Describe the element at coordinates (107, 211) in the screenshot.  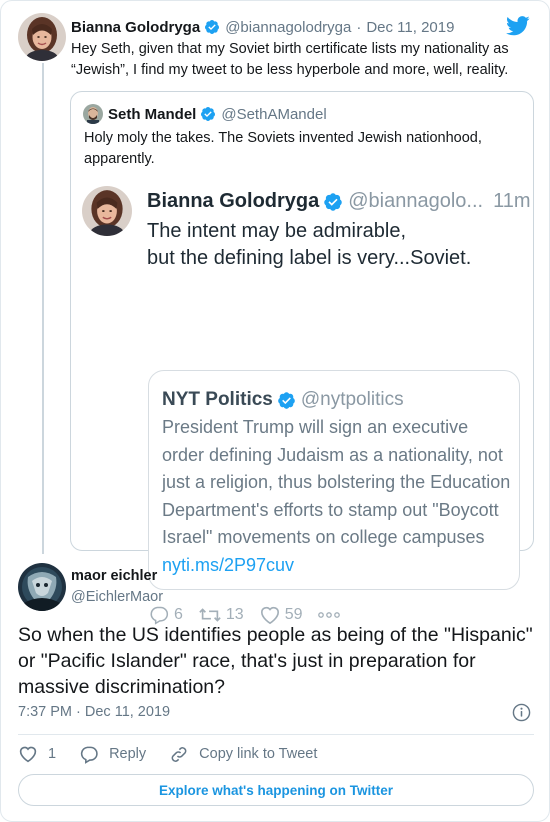
I see `embedded-author-avatar` at that location.